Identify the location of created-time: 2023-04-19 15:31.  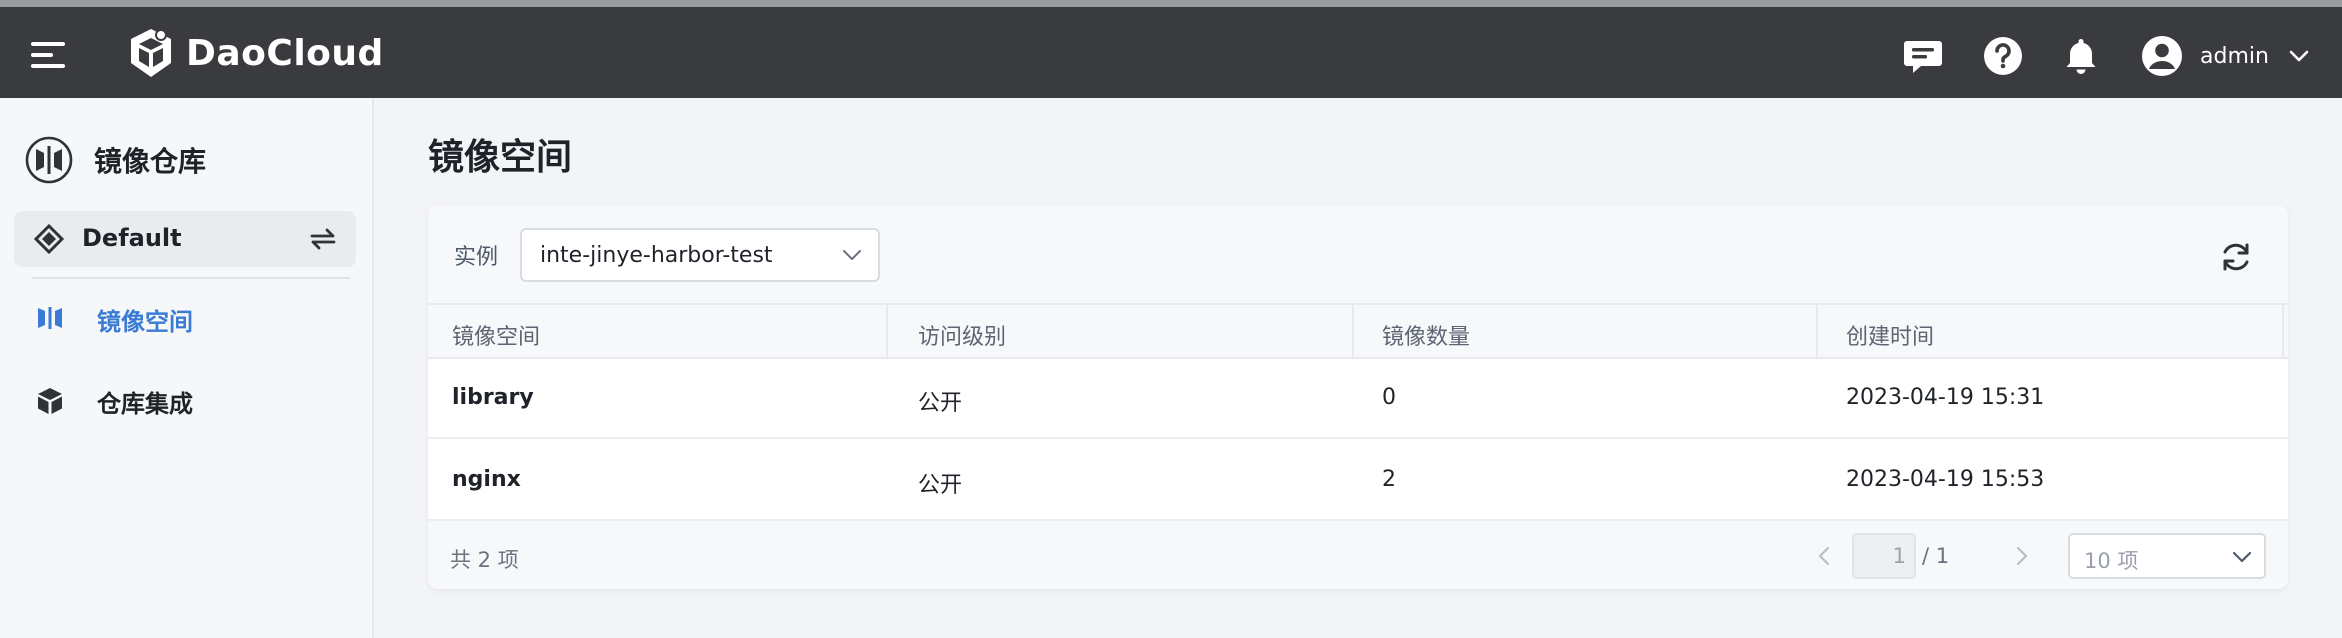
(1945, 397).